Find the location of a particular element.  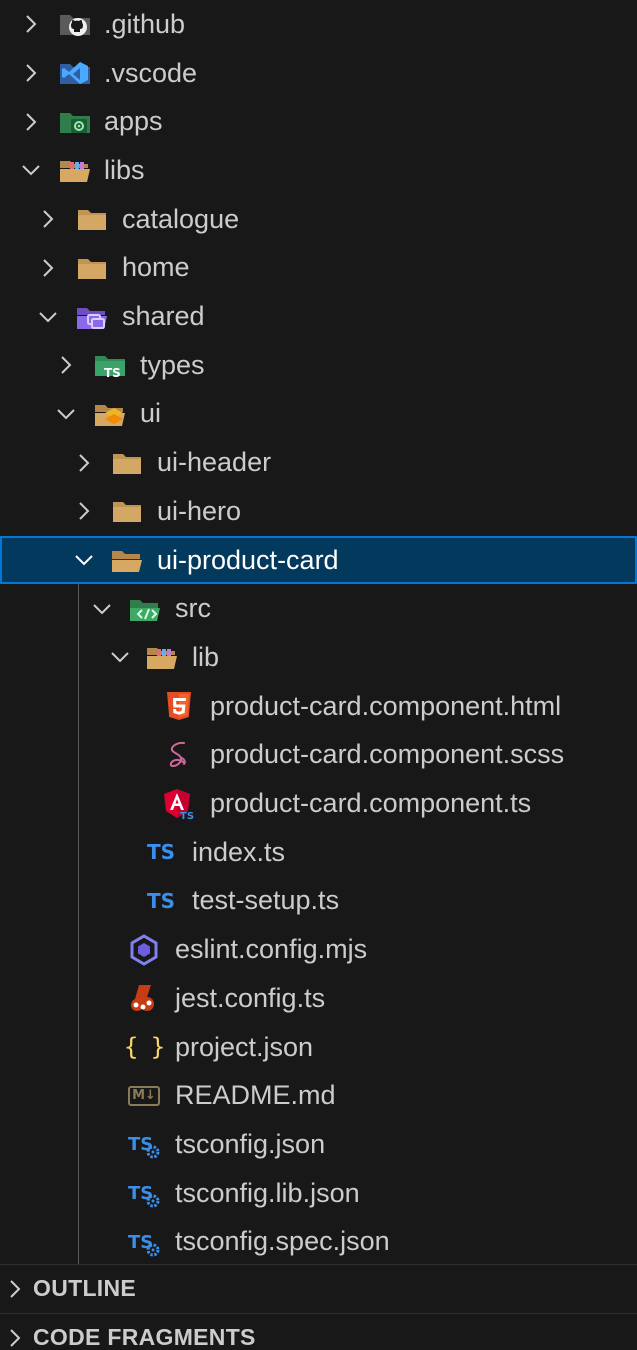

tree-item-tsconfig-spec: TS tsconfig.spec.json is located at coordinates (318, 1242).